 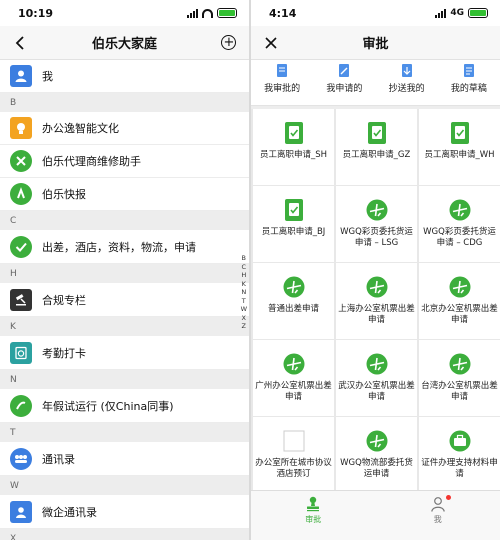 What do you see at coordinates (459, 468) in the screenshot?
I see `approval-form-label: 证件办理支持材料申请` at bounding box center [459, 468].